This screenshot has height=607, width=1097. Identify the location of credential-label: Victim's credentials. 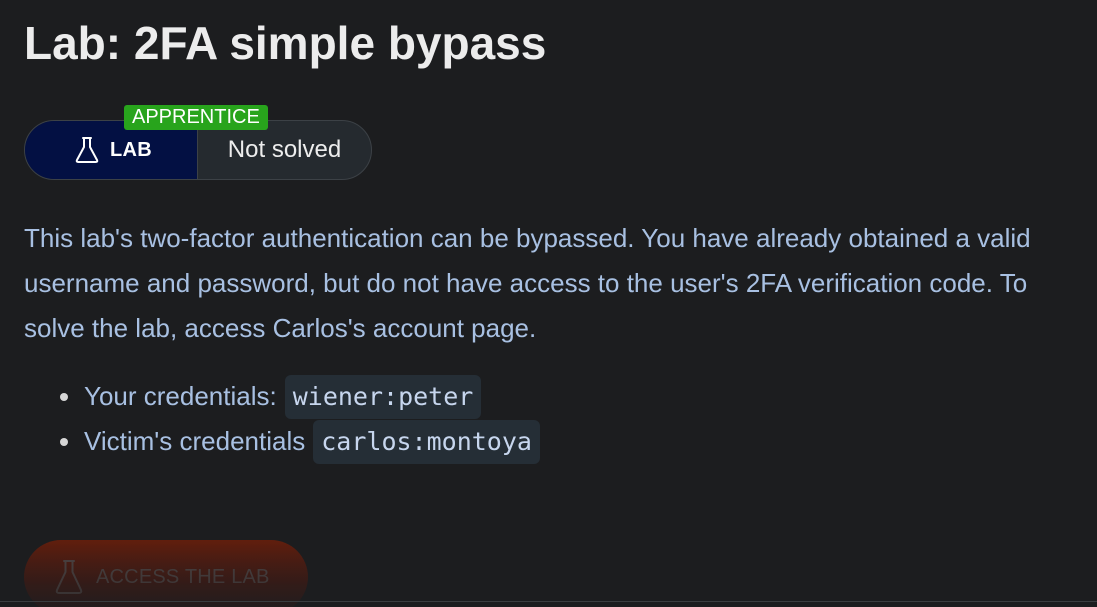
(195, 441).